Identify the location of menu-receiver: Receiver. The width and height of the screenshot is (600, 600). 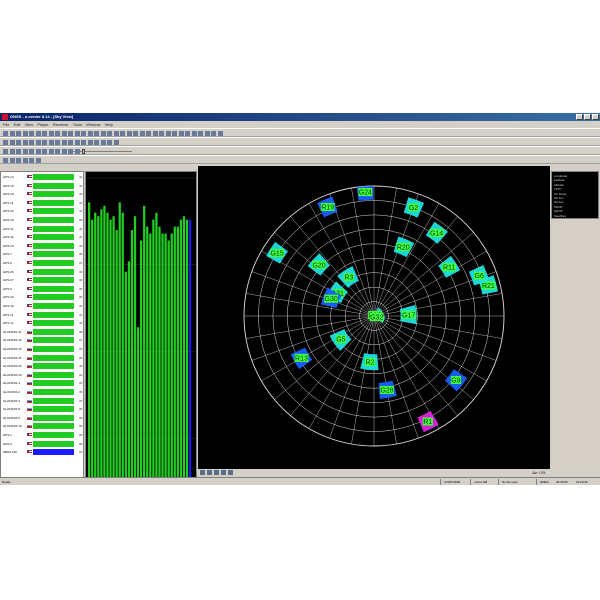
(61, 124).